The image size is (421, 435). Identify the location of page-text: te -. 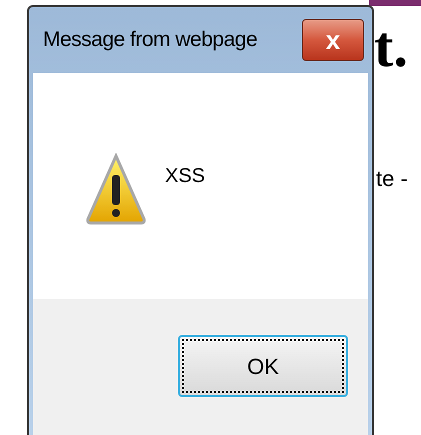
(392, 179).